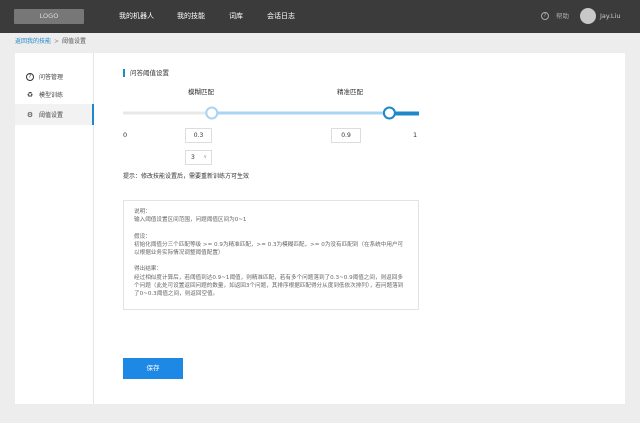  I want to click on sidebar-item-model-training: ♻ 模型训练, so click(54, 94).